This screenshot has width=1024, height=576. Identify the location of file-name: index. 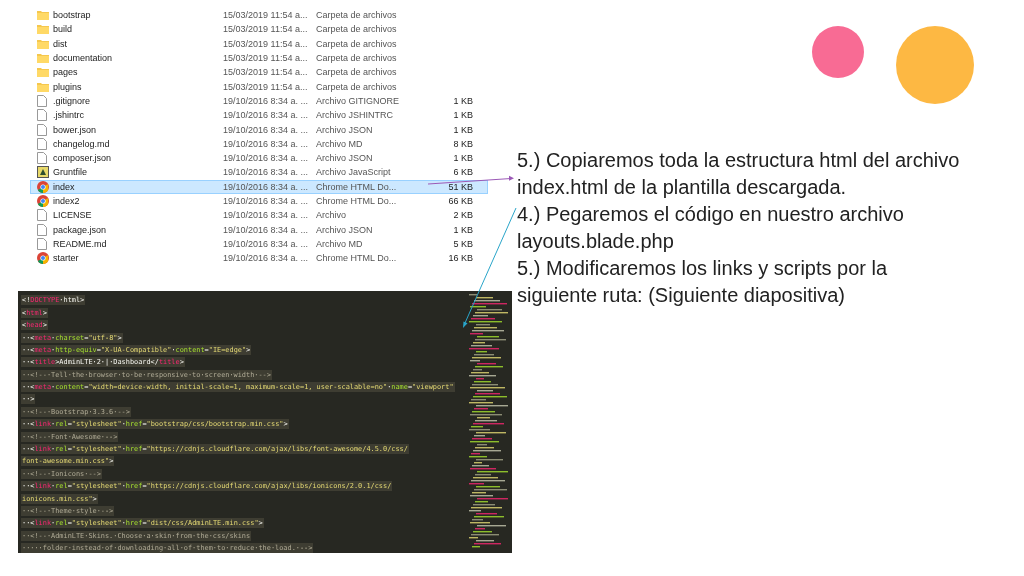
(64, 186).